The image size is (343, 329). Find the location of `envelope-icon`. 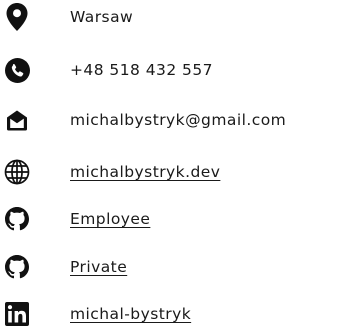

envelope-icon is located at coordinates (17, 120).